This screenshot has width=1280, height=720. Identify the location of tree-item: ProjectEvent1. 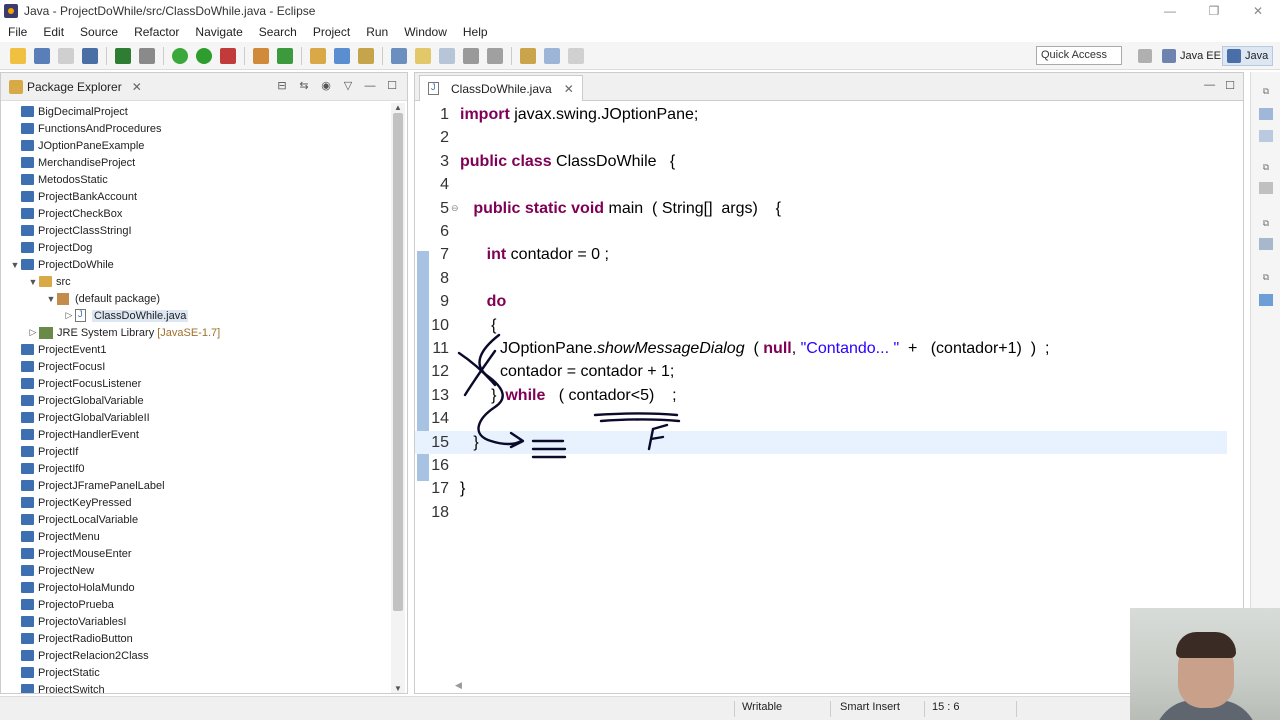
(195, 349).